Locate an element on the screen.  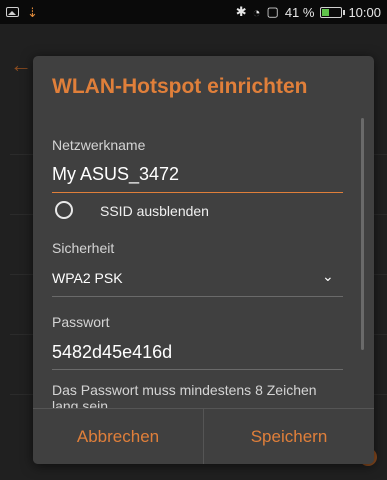
cancel-button: Abbrechen is located at coordinates (118, 436).